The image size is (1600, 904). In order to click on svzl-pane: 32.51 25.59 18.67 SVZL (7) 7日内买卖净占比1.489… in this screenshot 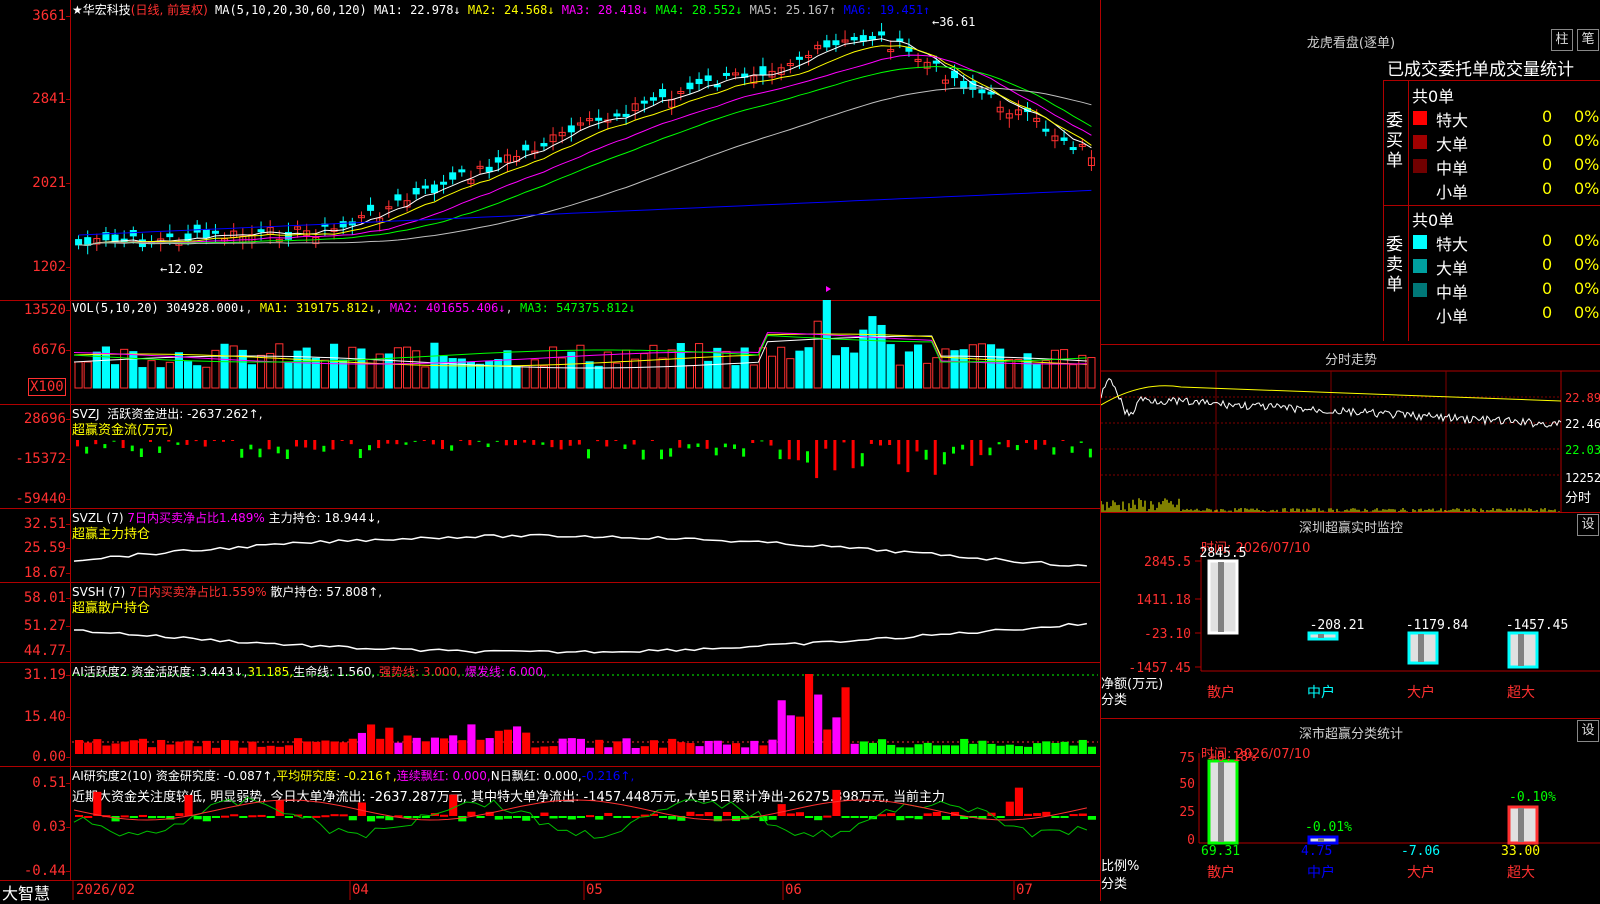, I will do `click(550, 545)`.